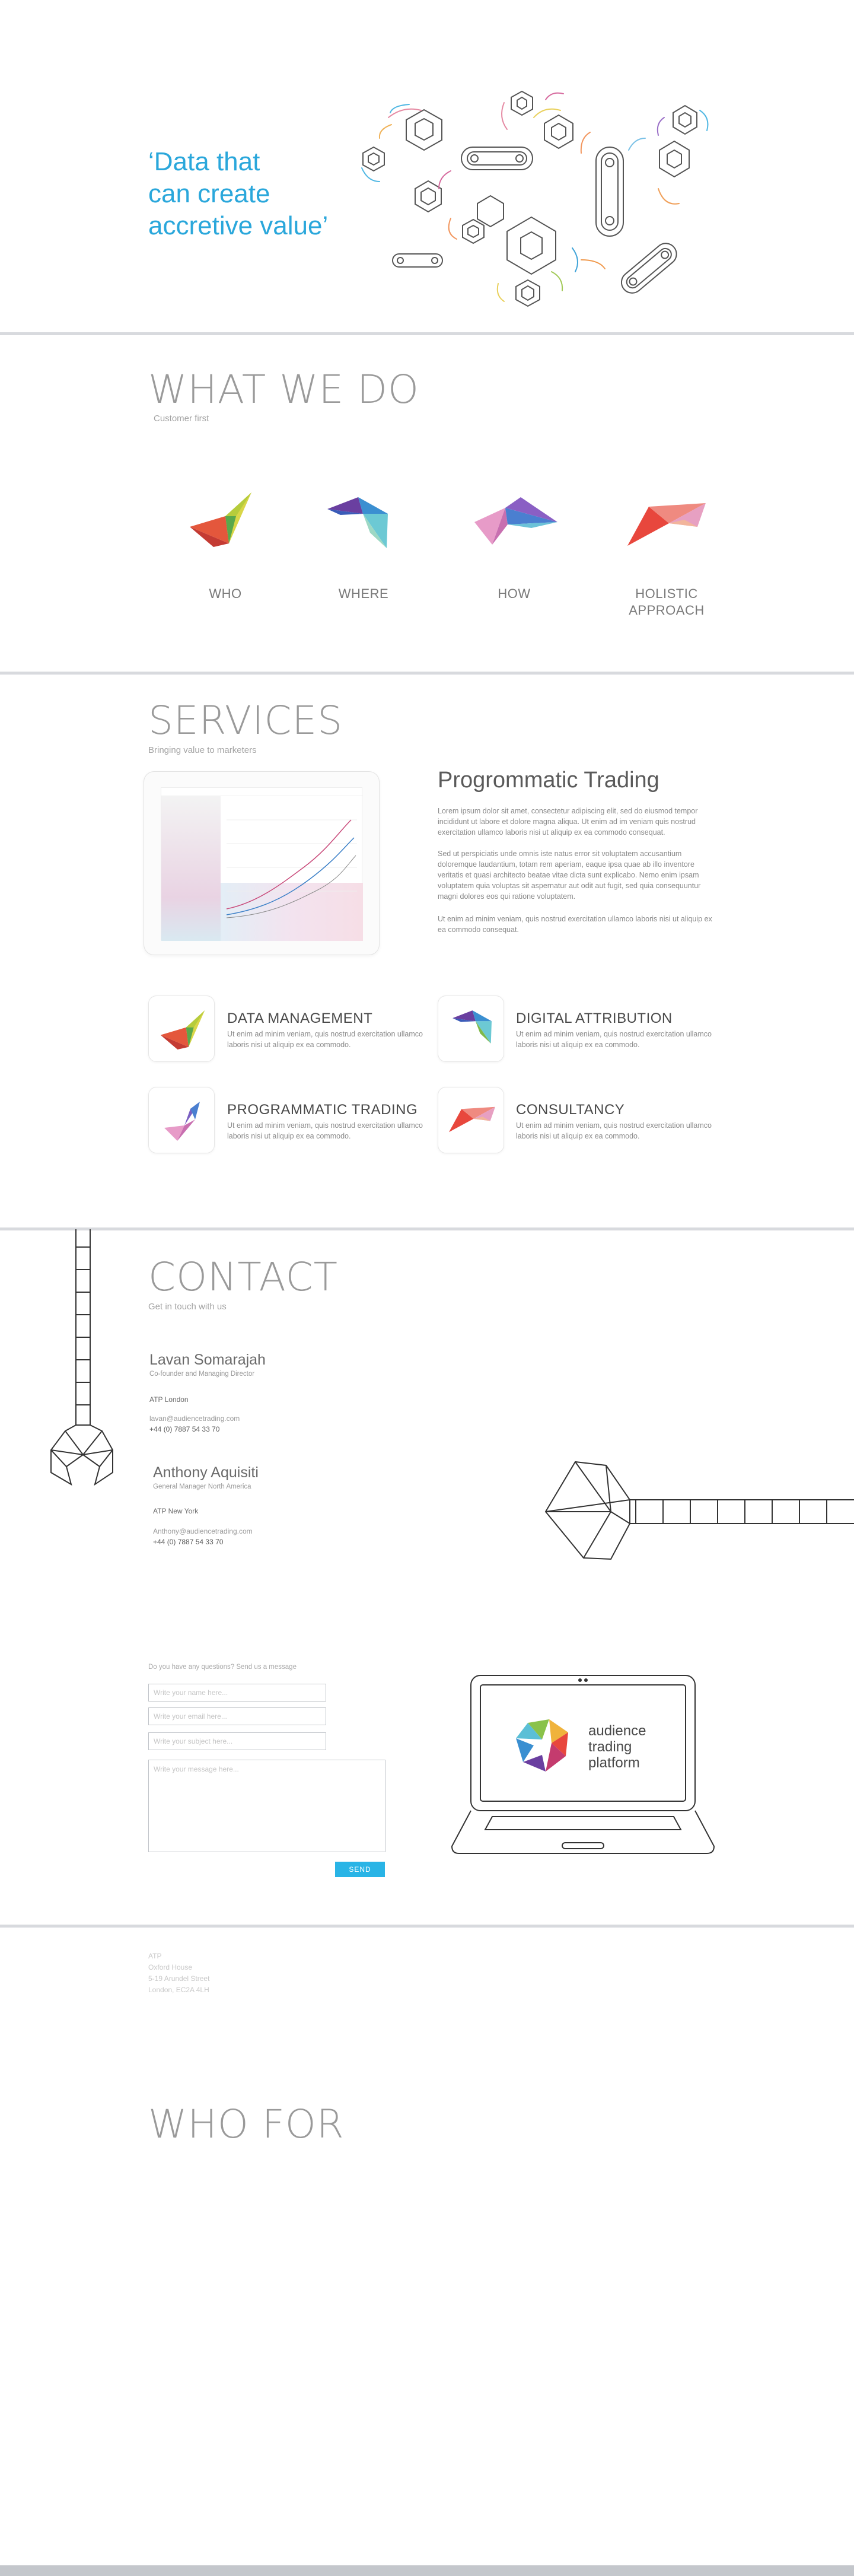 This screenshot has height=2576, width=854. Describe the element at coordinates (610, 1747) in the screenshot. I see `brand-line2: trading` at that location.